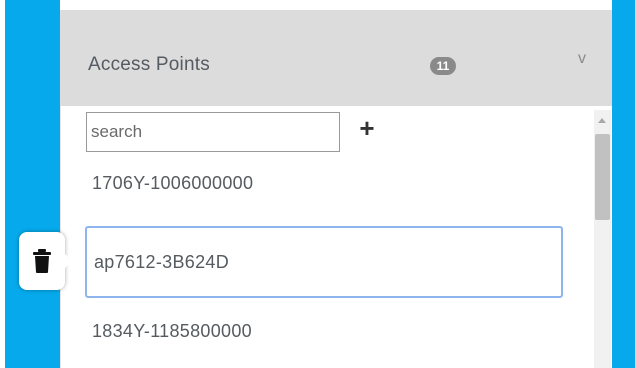 Image resolution: width=635 pixels, height=368 pixels. What do you see at coordinates (602, 177) in the screenshot?
I see `scrollbar-thumb` at bounding box center [602, 177].